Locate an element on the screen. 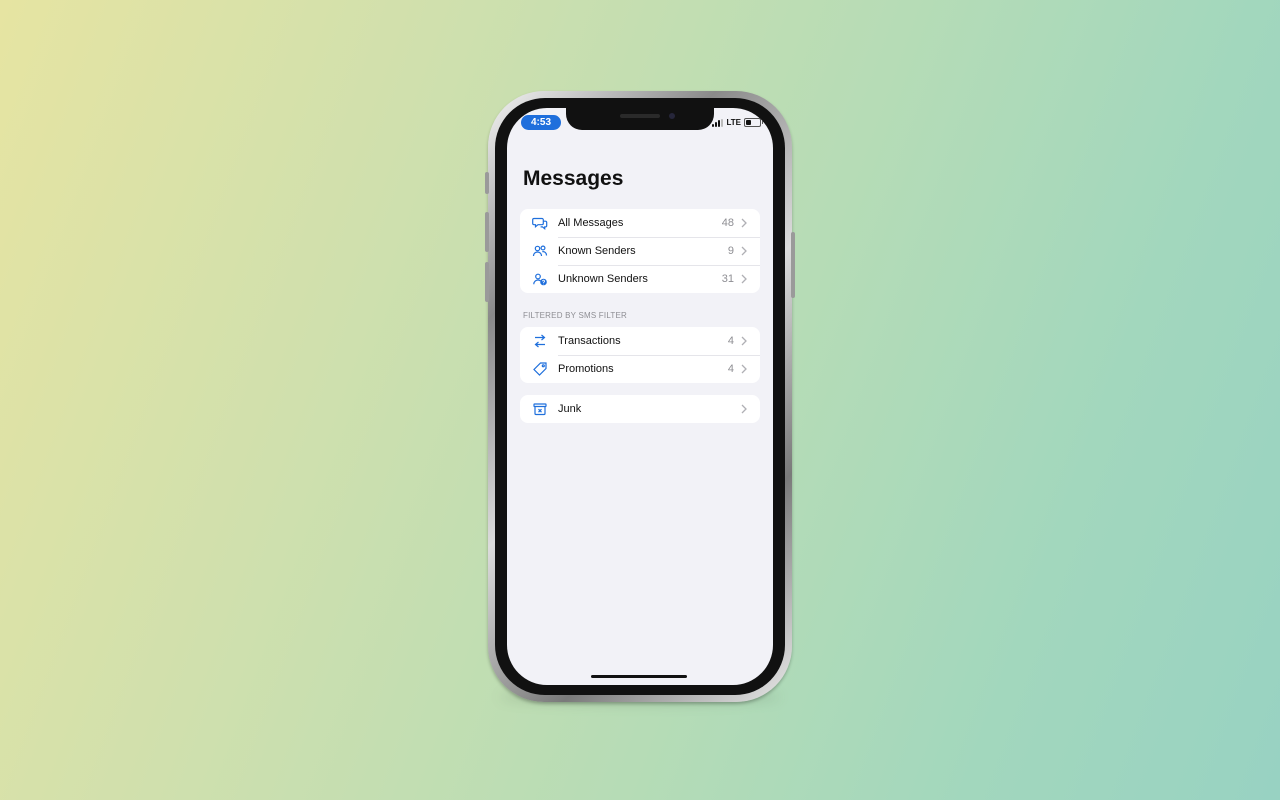 This screenshot has height=800, width=1280. junk-card: Junk is located at coordinates (640, 409).